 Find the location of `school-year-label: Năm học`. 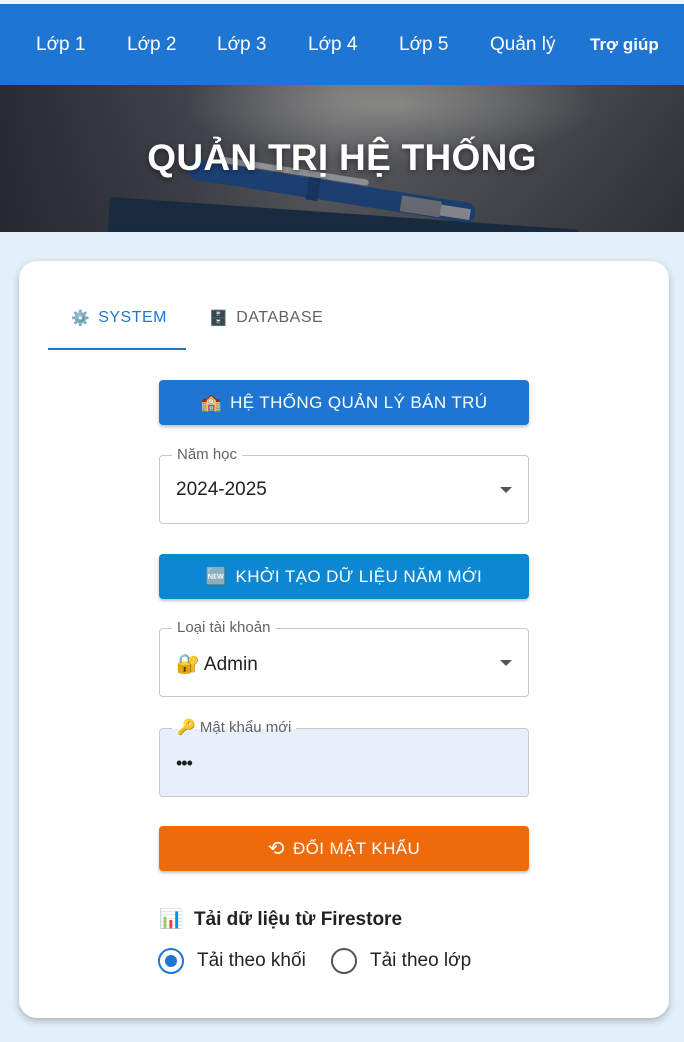

school-year-label: Năm học is located at coordinates (207, 455).